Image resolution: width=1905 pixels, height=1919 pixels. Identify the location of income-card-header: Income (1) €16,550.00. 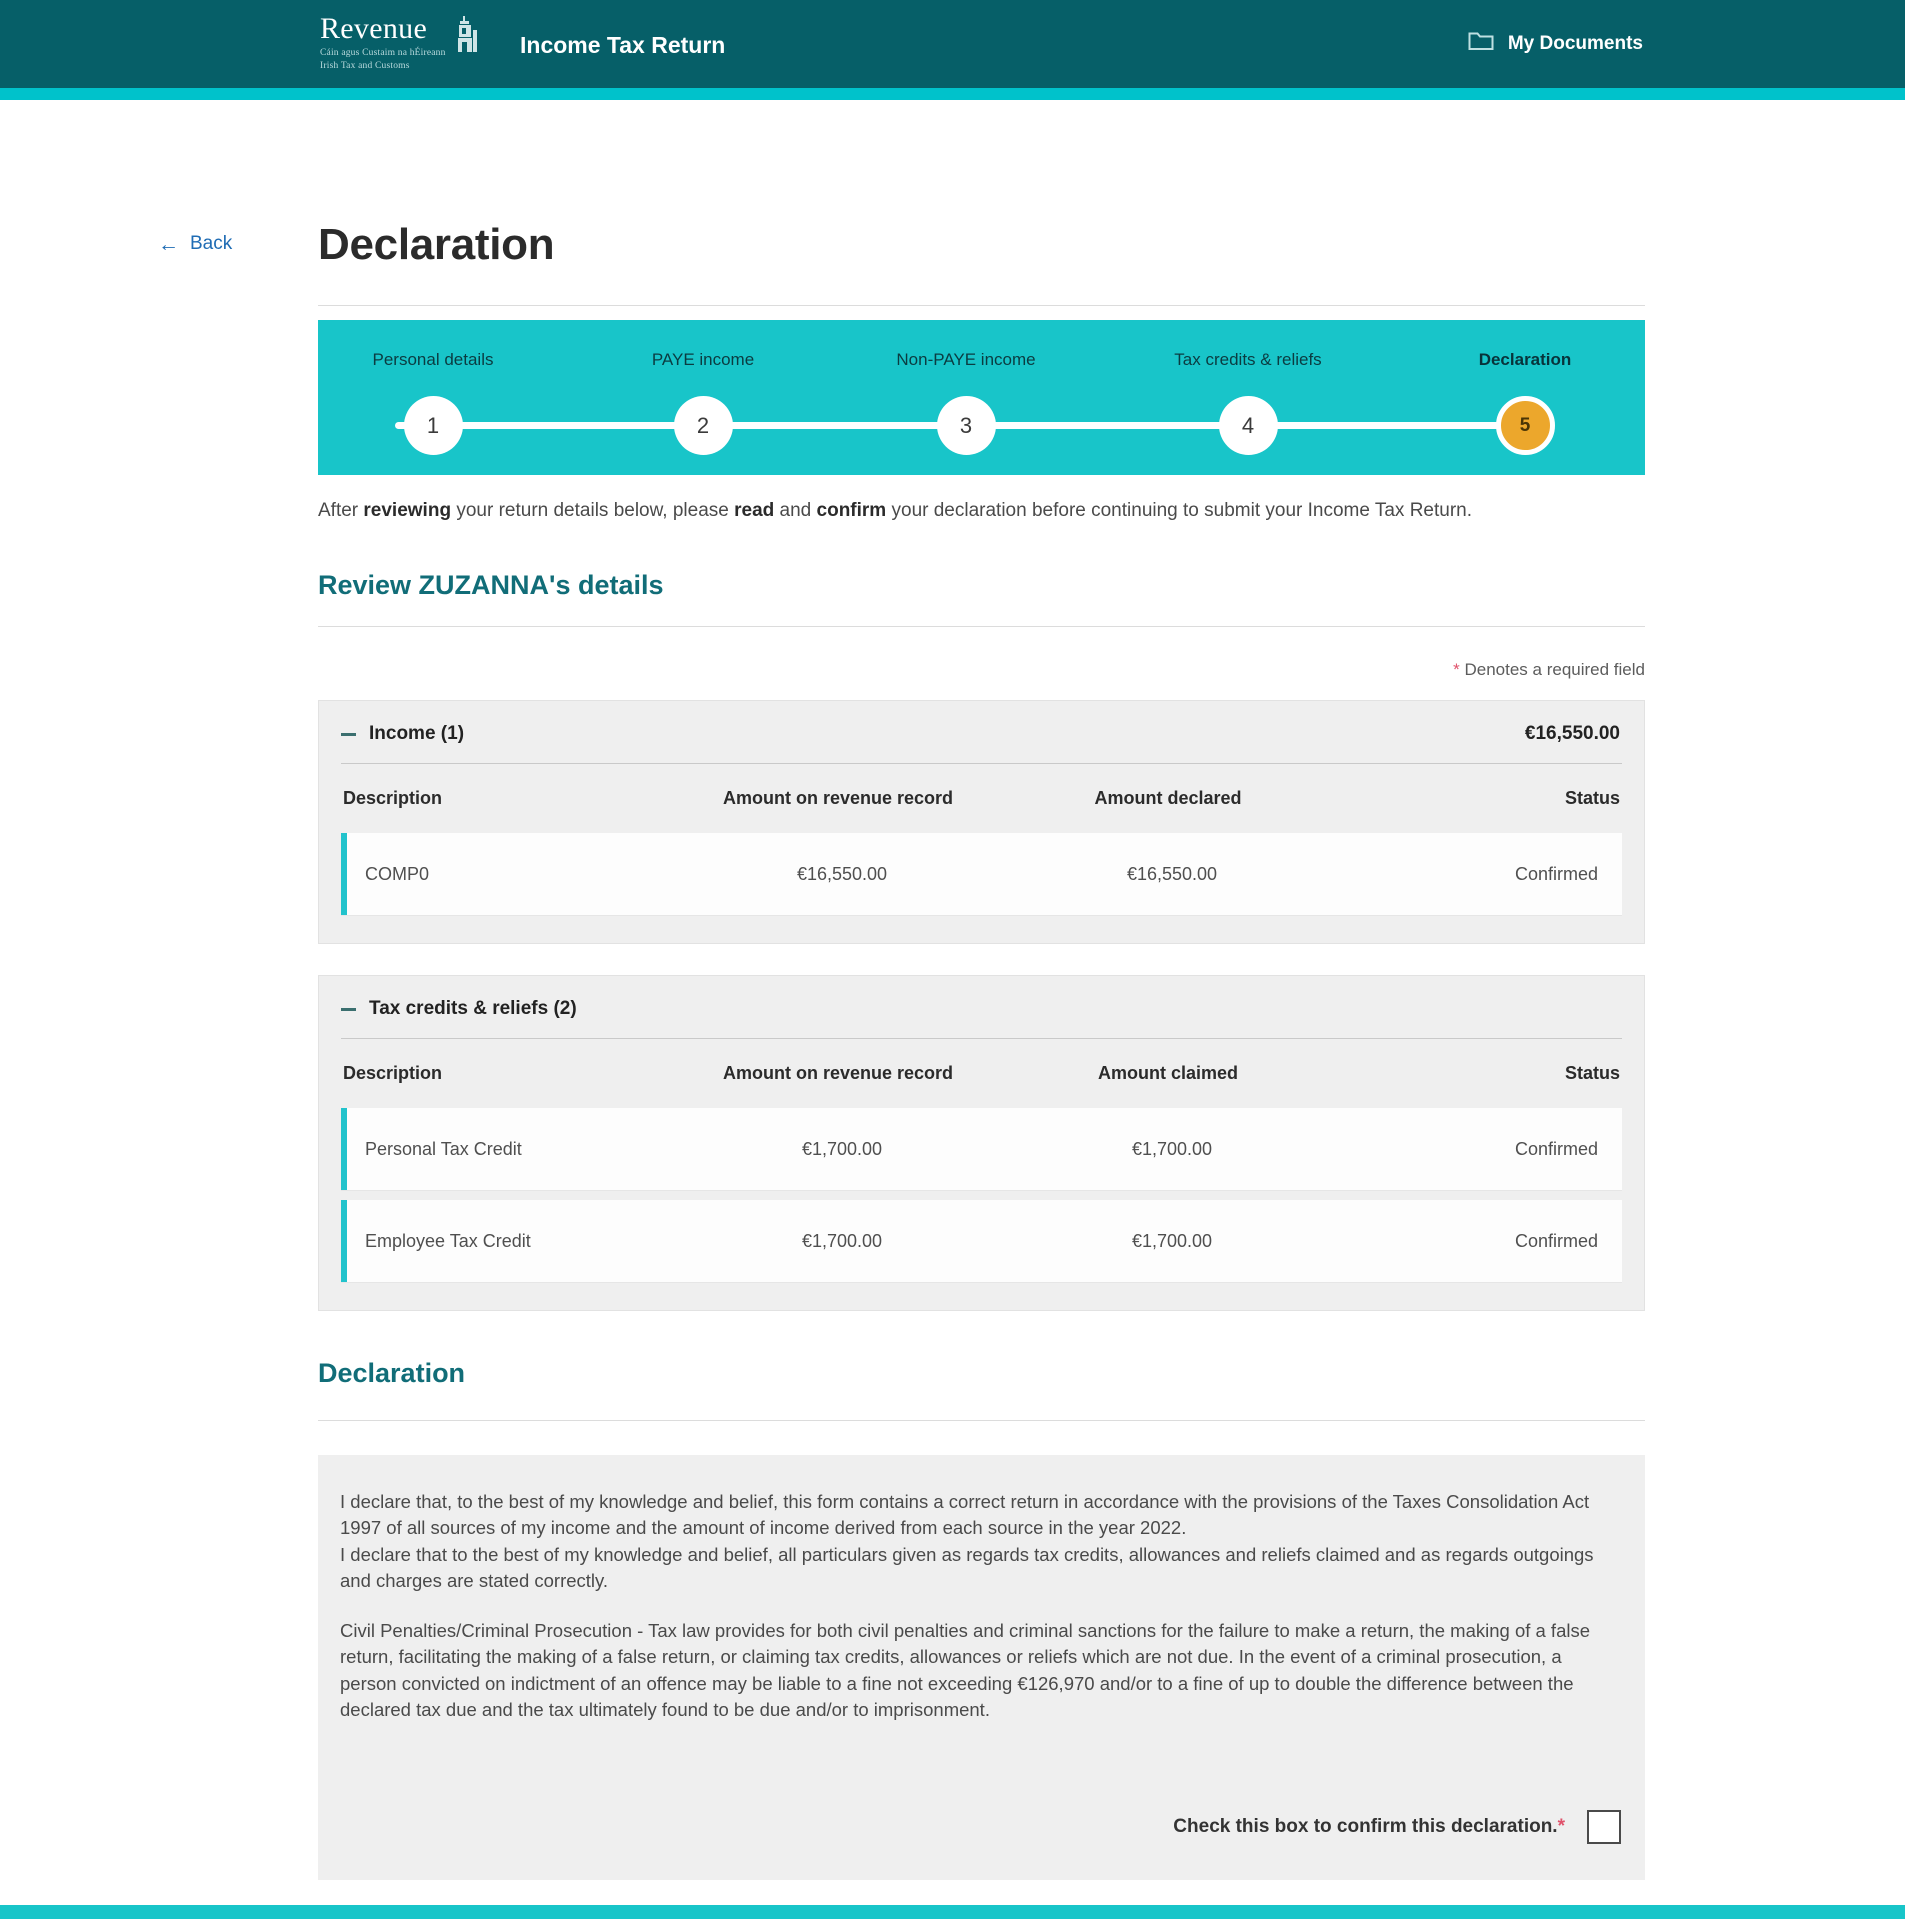
(981, 732).